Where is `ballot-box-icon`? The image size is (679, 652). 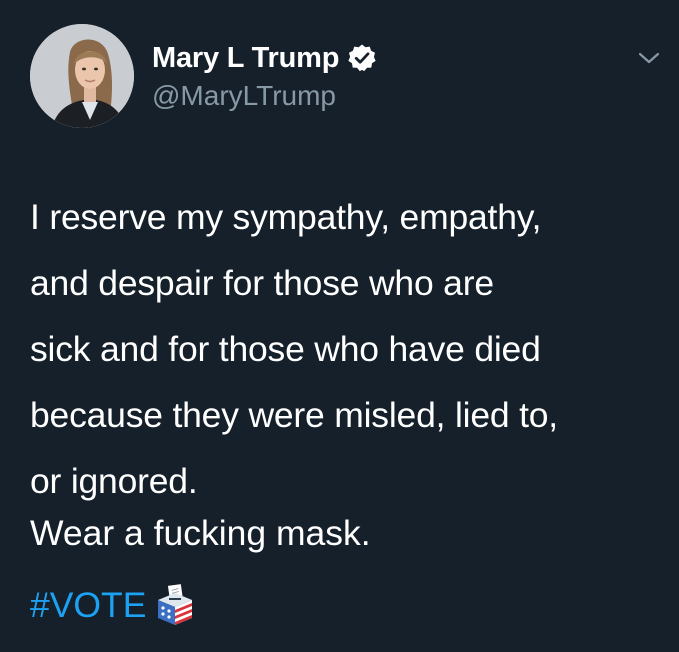
ballot-box-icon is located at coordinates (175, 604).